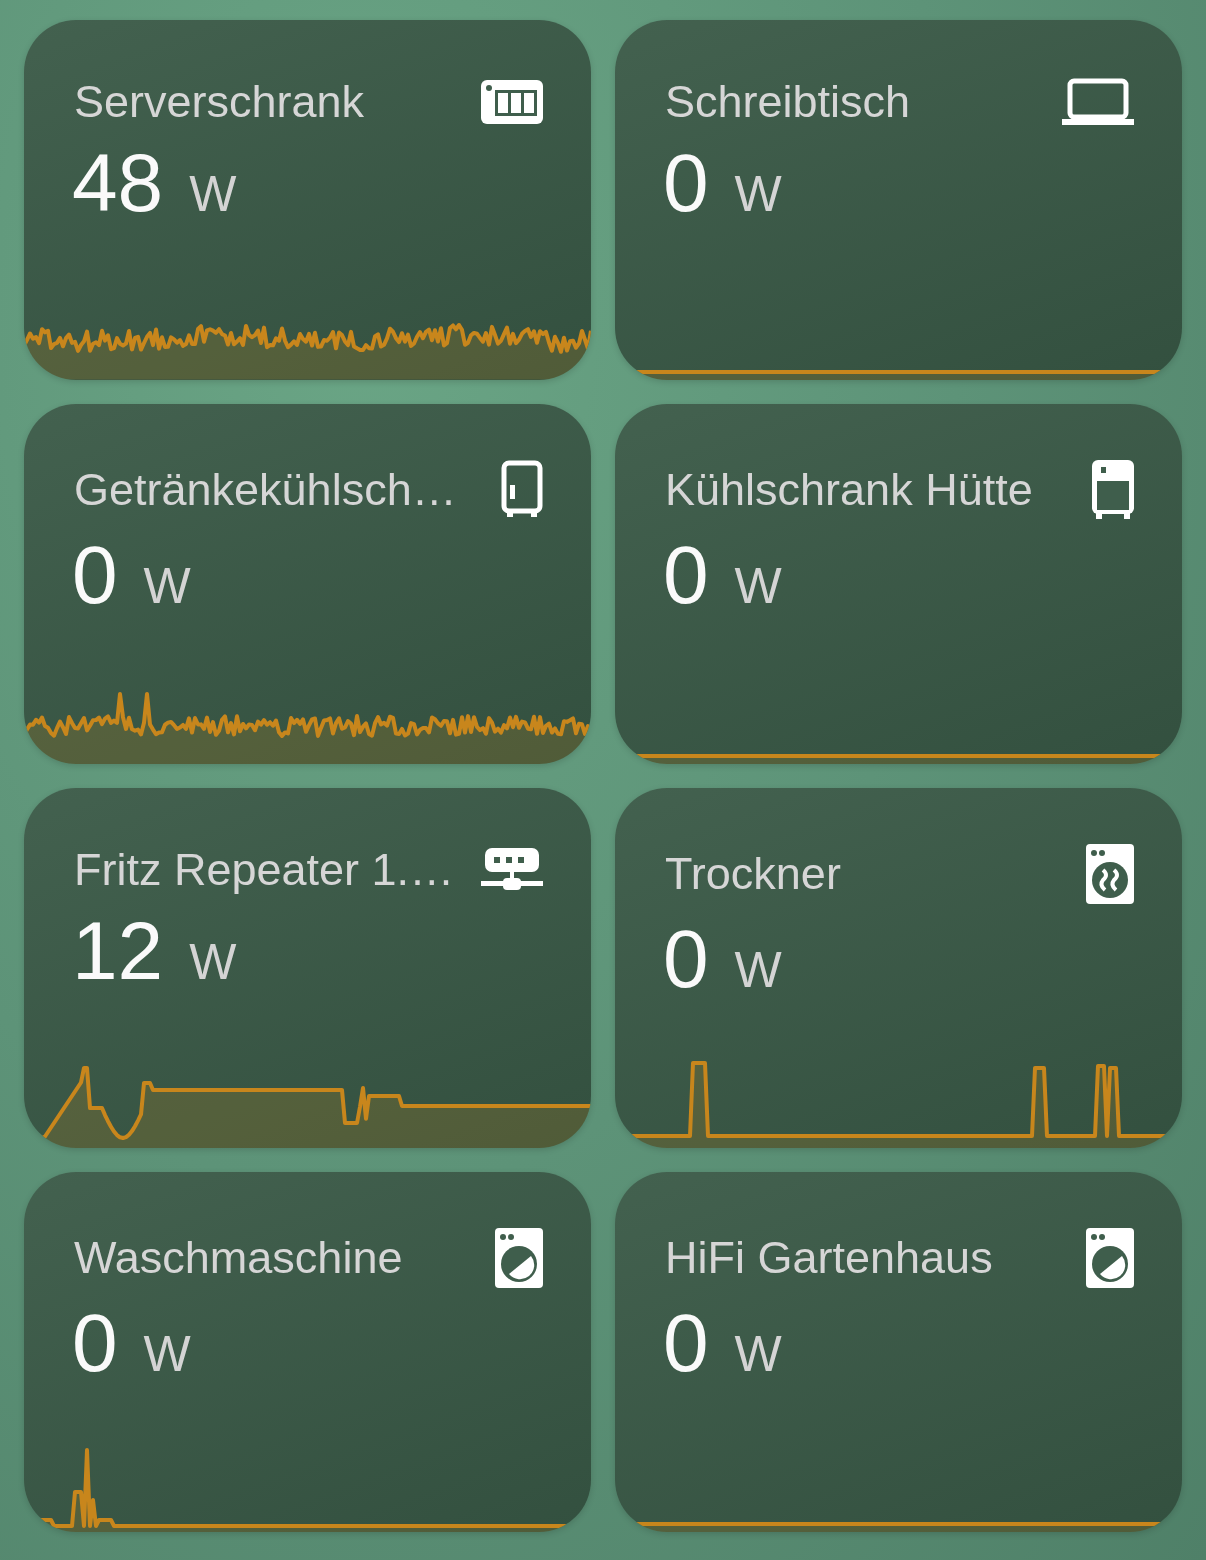 This screenshot has height=1560, width=1206. Describe the element at coordinates (788, 102) in the screenshot. I see `card-title: Schreibtisch` at that location.